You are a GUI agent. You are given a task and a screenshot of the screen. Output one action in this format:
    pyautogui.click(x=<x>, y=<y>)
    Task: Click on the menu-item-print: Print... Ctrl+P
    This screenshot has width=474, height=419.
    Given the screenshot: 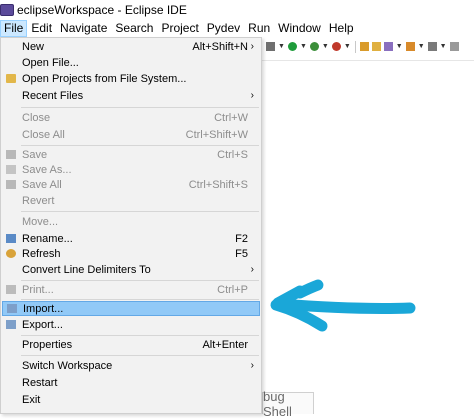 What is the action you would take?
    pyautogui.click(x=131, y=289)
    